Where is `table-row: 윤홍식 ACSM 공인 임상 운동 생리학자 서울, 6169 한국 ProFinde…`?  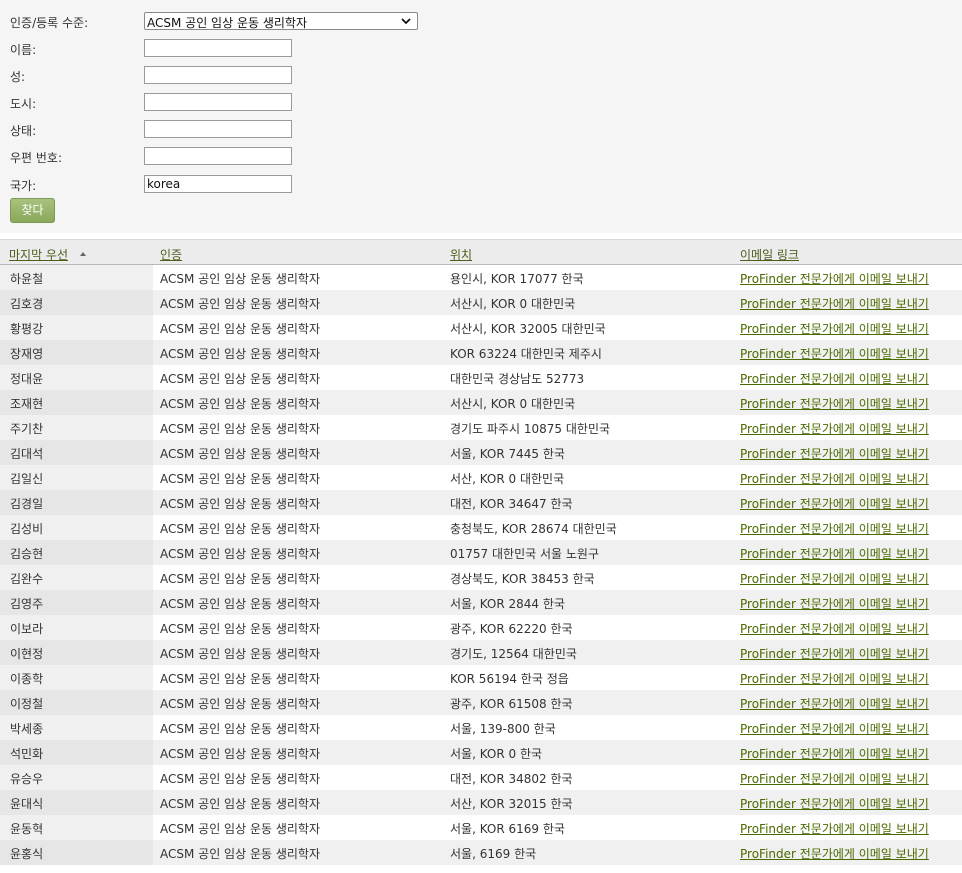
table-row: 윤홍식 ACSM 공인 임상 운동 생리학자 서울, 6169 한국 ProFinde… is located at coordinates (481, 852).